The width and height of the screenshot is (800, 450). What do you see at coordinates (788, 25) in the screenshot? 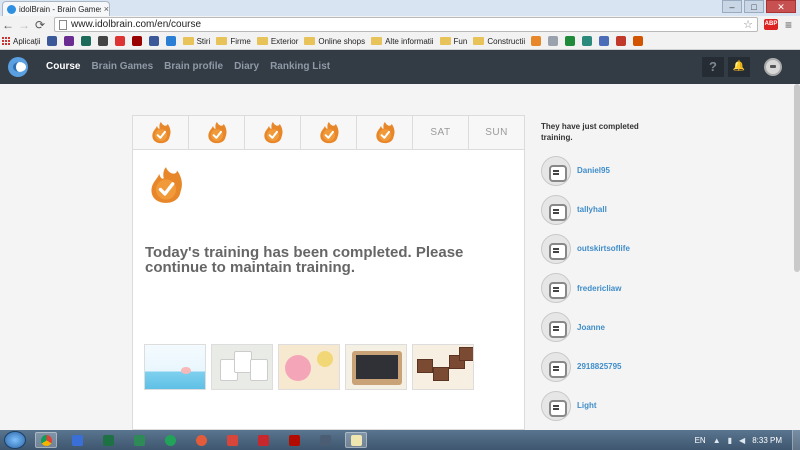
I see `chrome-menu-icon: ≡` at bounding box center [788, 25].